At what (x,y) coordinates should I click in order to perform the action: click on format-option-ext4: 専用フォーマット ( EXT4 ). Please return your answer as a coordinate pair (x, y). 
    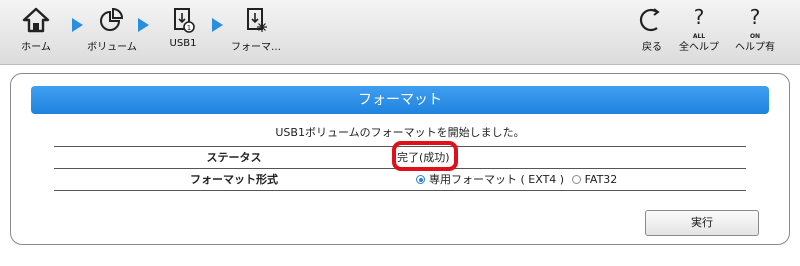
    Looking at the image, I should click on (492, 179).